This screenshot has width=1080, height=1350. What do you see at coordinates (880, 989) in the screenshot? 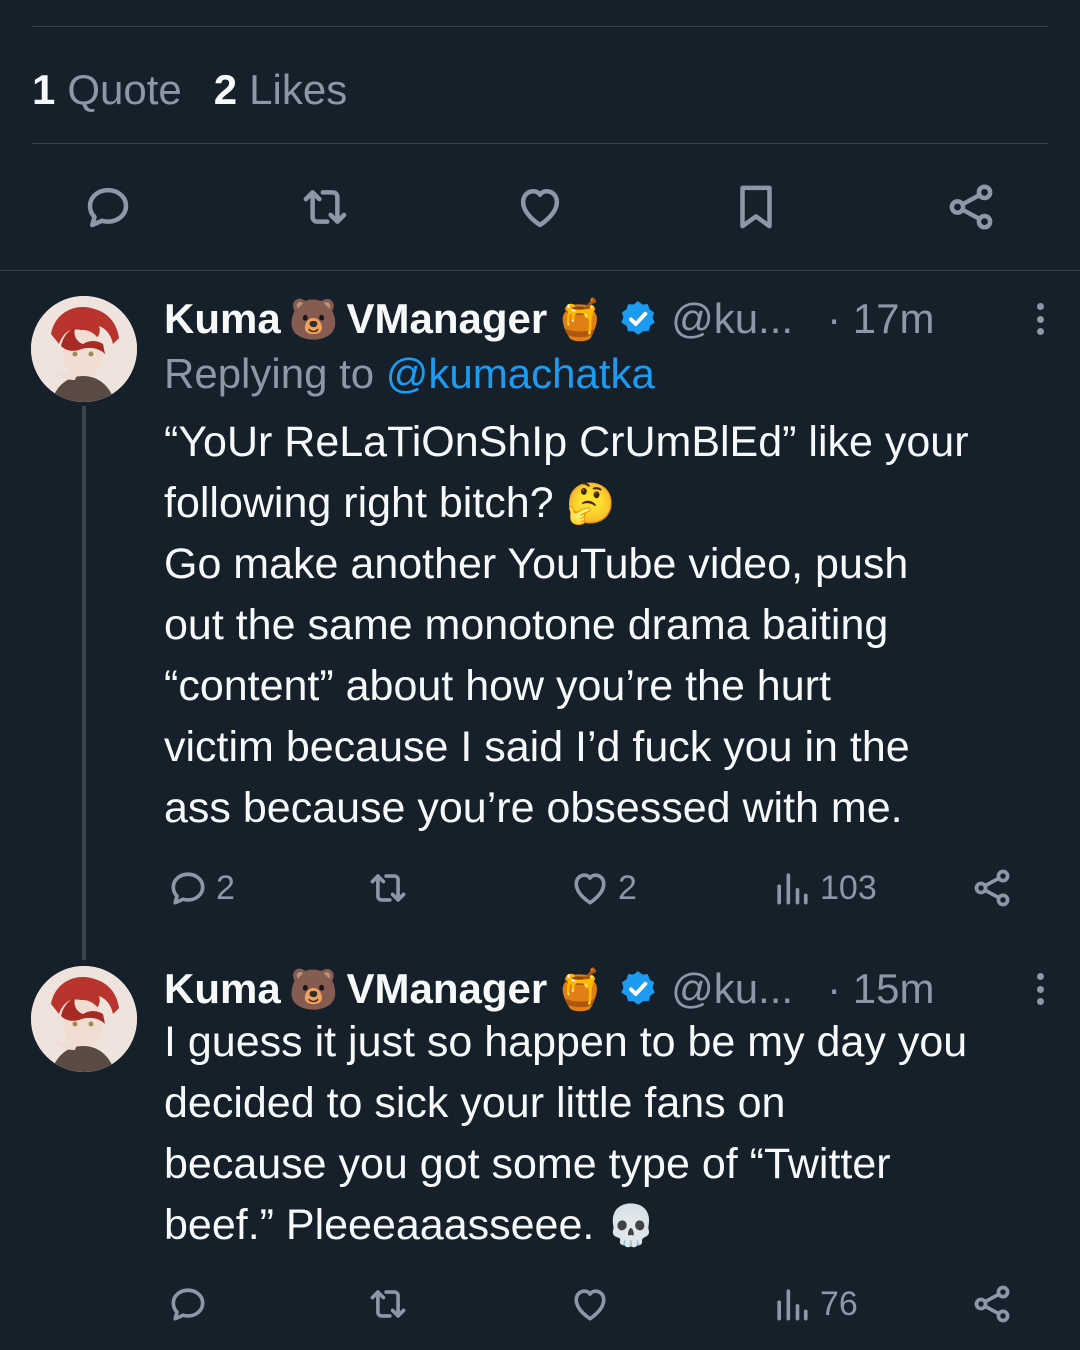
I see `timestamp: · 15m` at bounding box center [880, 989].